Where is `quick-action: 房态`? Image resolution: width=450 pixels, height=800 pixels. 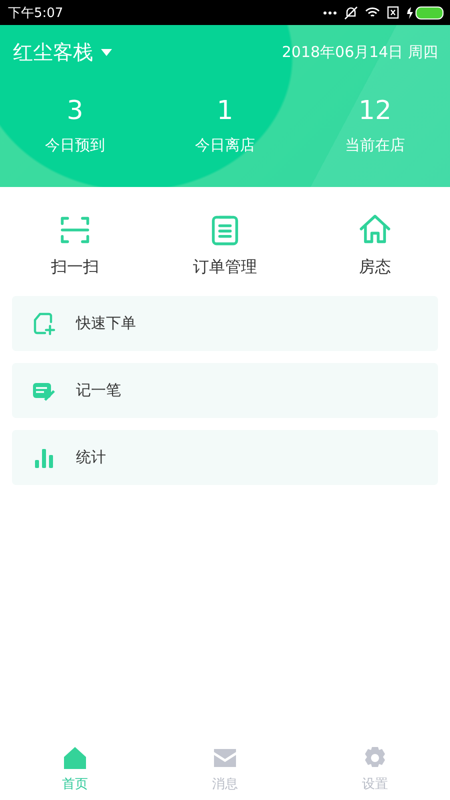
quick-action: 房态 is located at coordinates (375, 245).